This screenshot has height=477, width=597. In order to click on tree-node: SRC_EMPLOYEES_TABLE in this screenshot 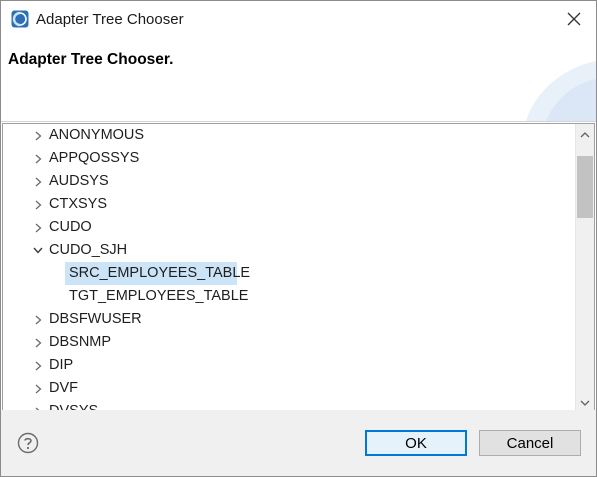, I will do `click(289, 273)`.